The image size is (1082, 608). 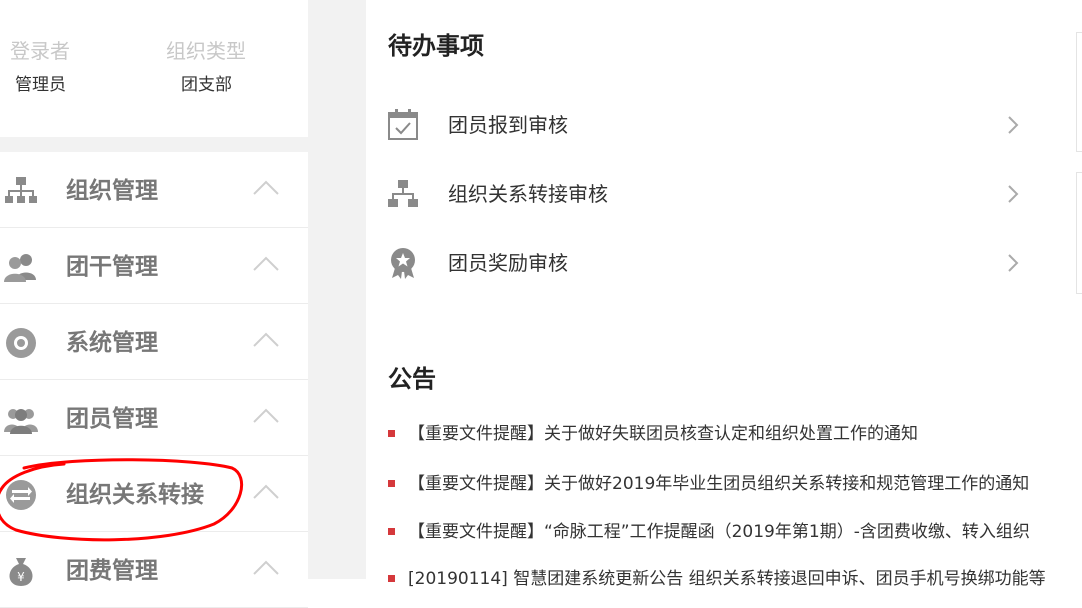 What do you see at coordinates (696, 195) in the screenshot?
I see `todo-item-org-transfer-review: 组织关系转接审核` at bounding box center [696, 195].